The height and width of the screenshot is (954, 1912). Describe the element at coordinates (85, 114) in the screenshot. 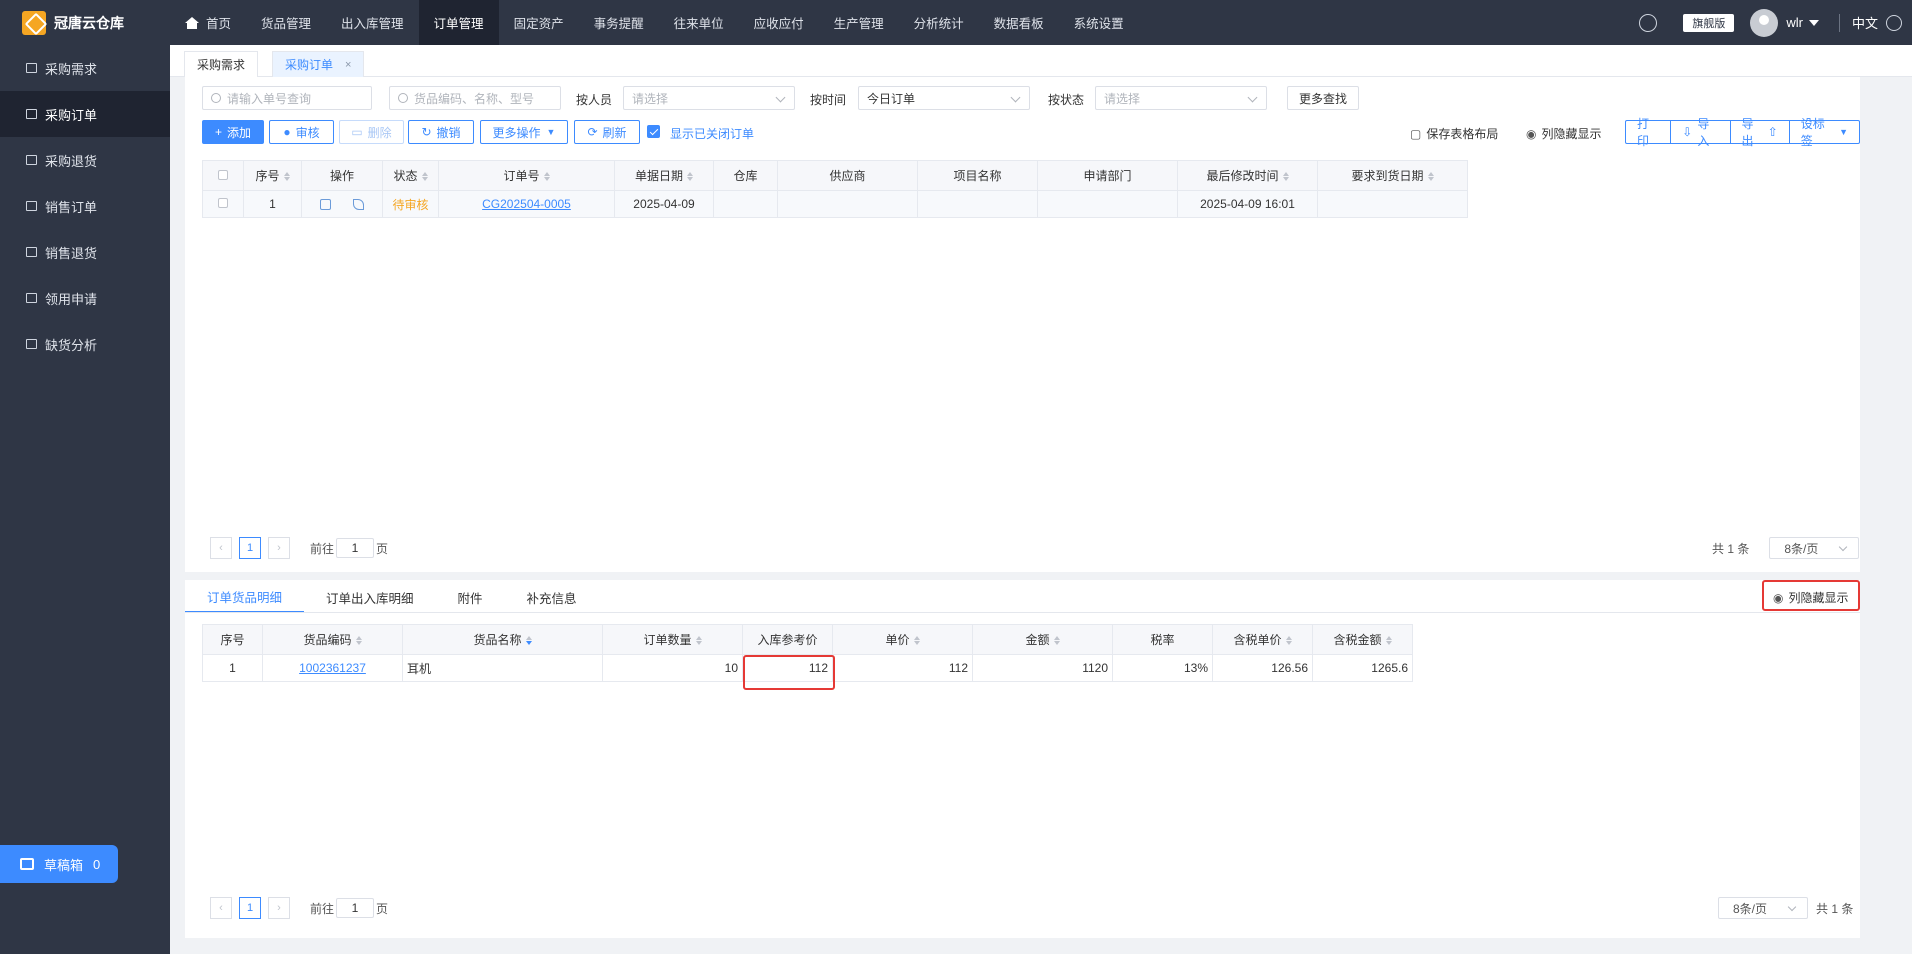

I see `sidebar-item-purchase-order: 采购订单` at that location.